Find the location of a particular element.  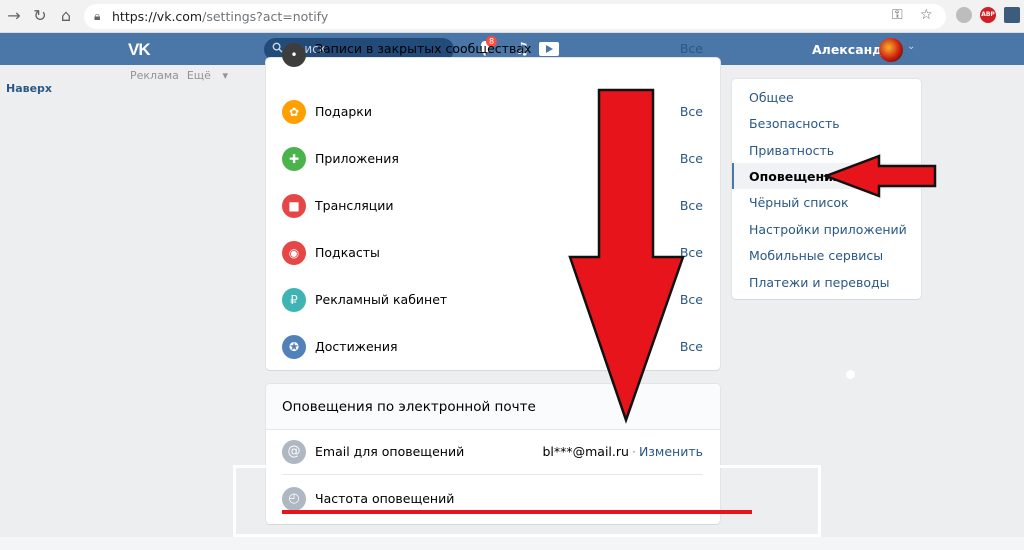

left-arrow-icon is located at coordinates (879, 176).